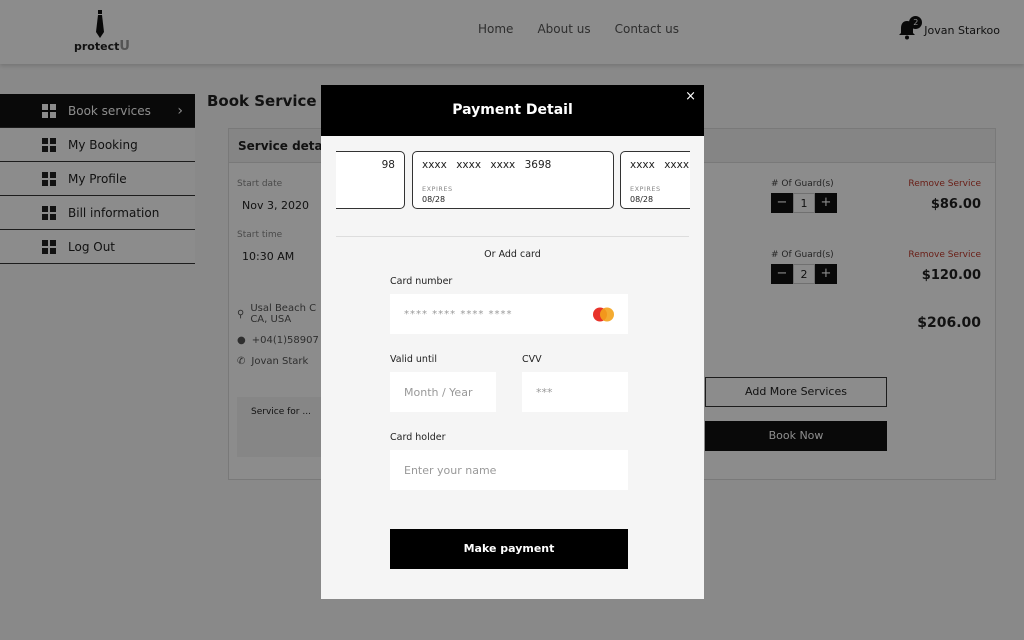  What do you see at coordinates (413, 359) in the screenshot?
I see `valid-until-label: Valid until` at bounding box center [413, 359].